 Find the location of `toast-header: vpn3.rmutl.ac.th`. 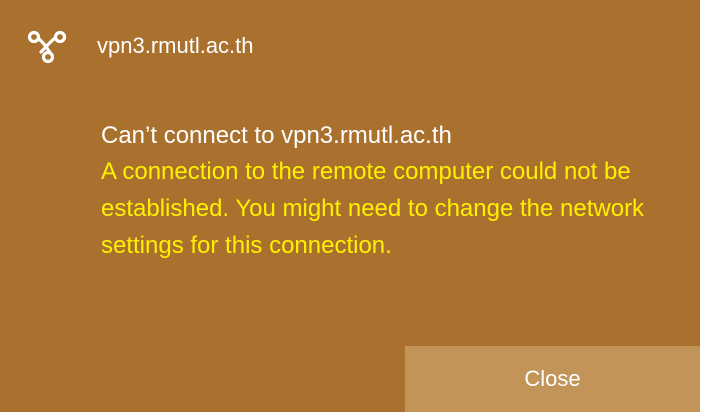

toast-header: vpn3.rmutl.ac.th is located at coordinates (140, 46).